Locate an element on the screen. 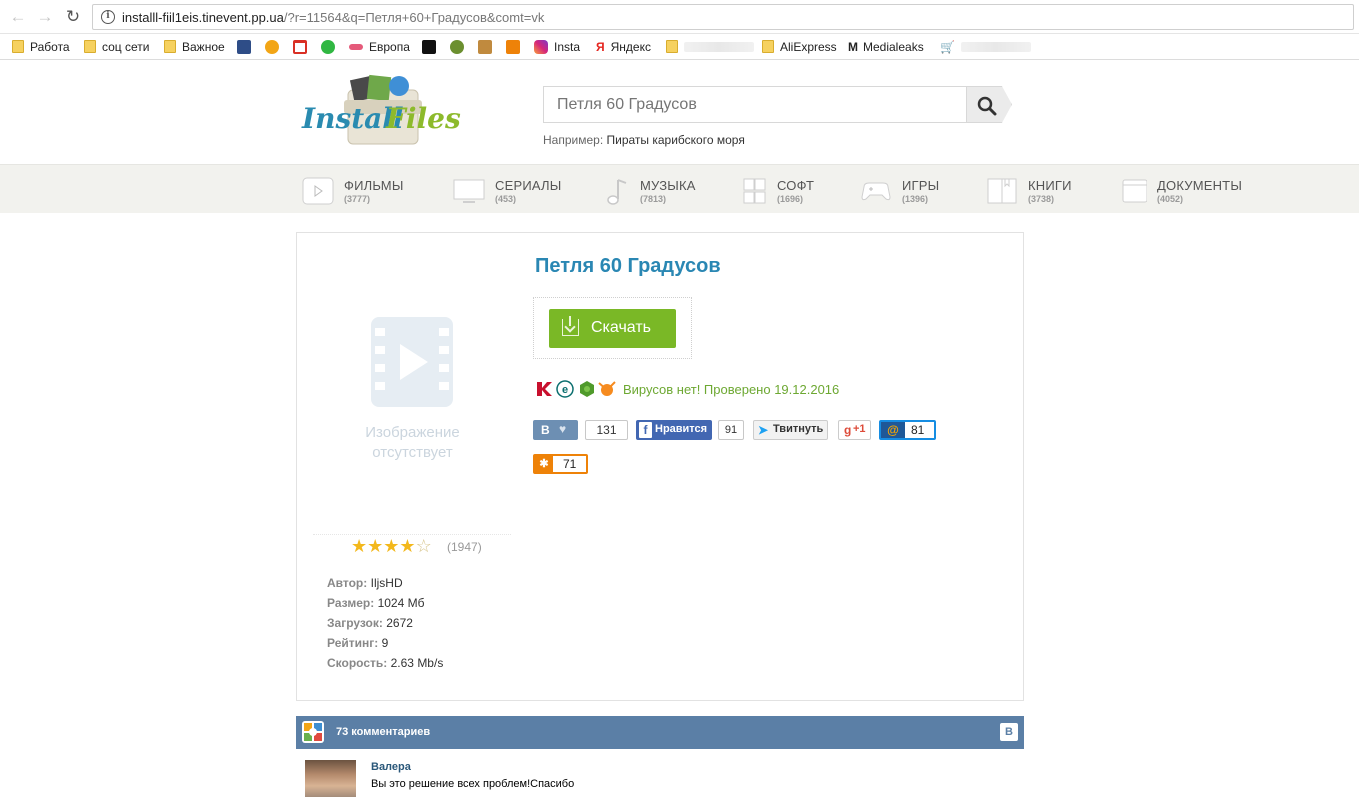 The image size is (1359, 797). gplus-button: g +1 is located at coordinates (854, 430).